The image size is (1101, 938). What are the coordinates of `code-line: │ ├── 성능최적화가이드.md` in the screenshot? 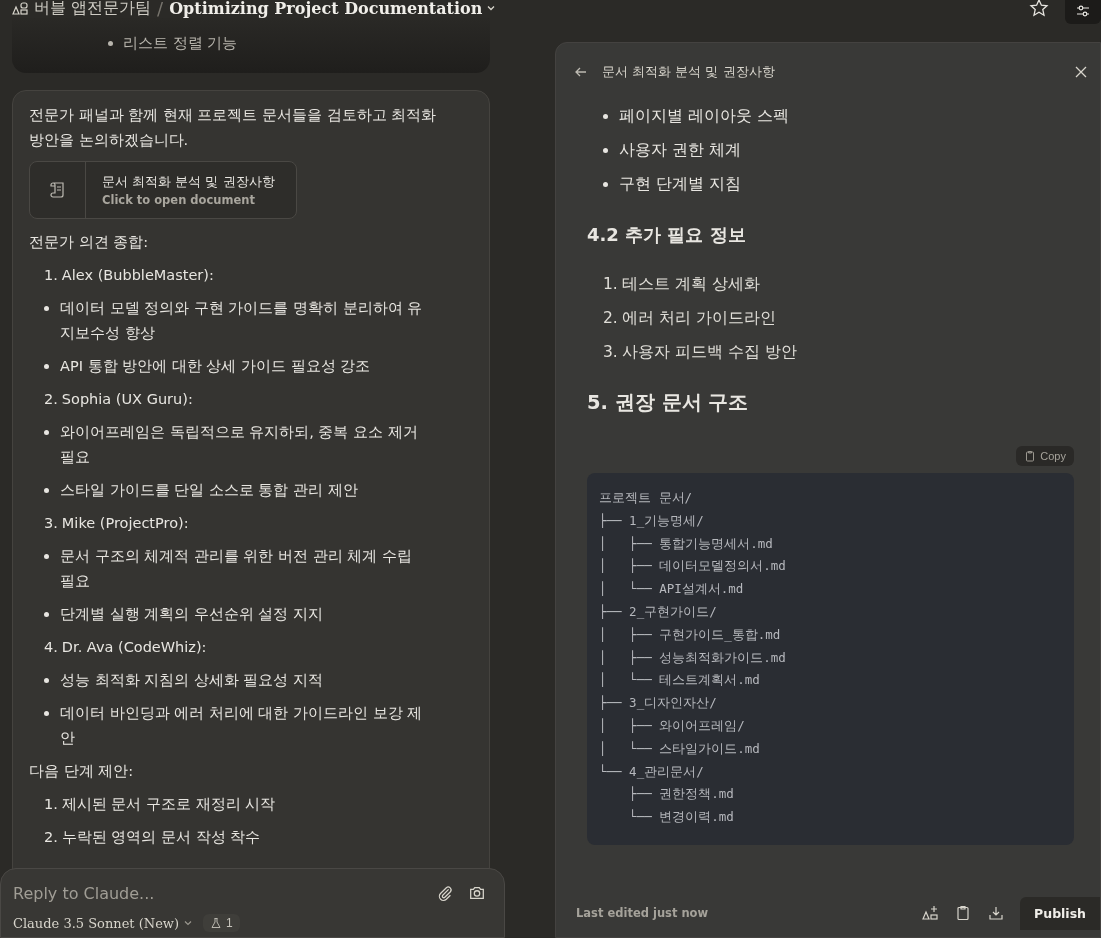 It's located at (693, 657).